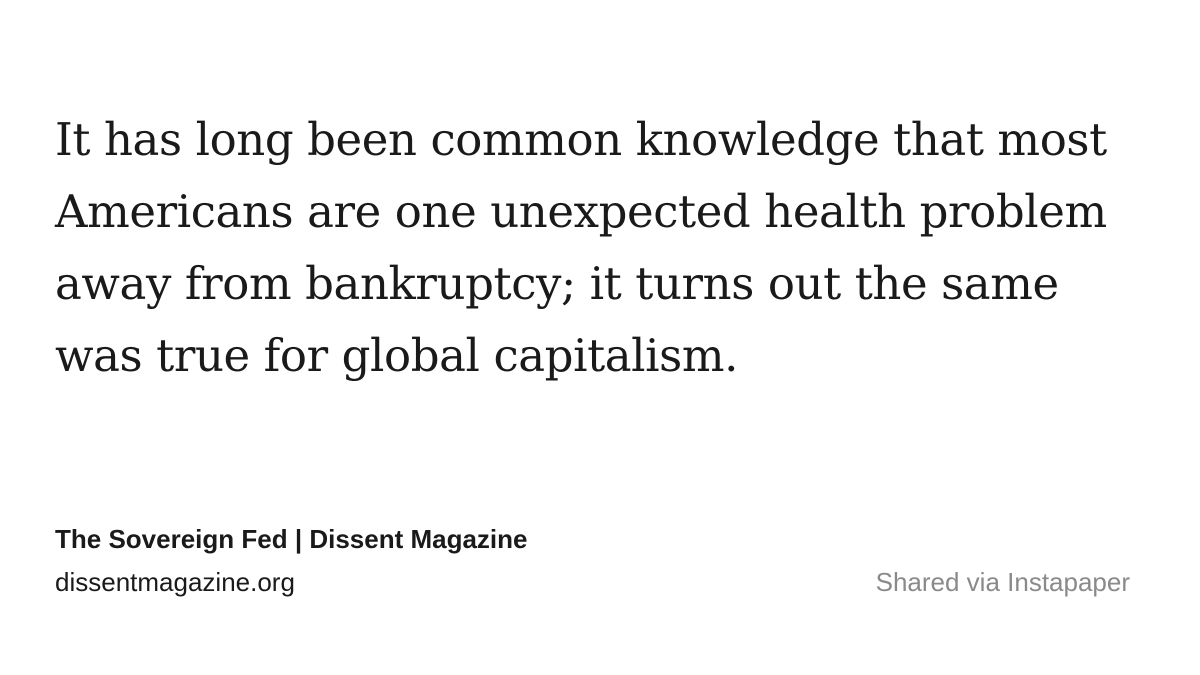 The height and width of the screenshot is (675, 1200). Describe the element at coordinates (397, 355) in the screenshot. I see `quote-line-4: was true for global capitalism.` at that location.